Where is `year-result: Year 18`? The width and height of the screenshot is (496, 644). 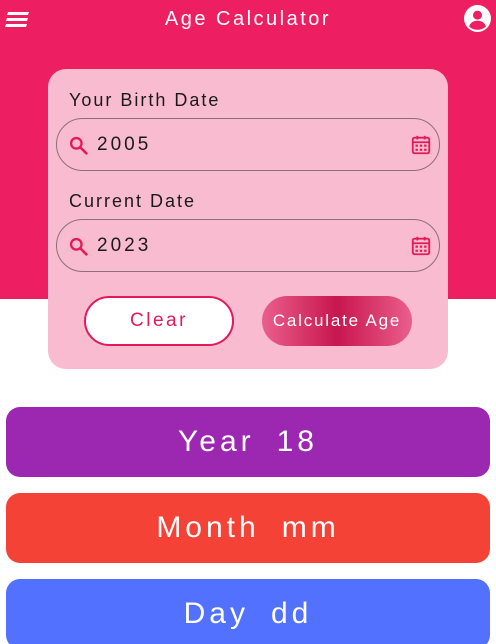 year-result: Year 18 is located at coordinates (248, 442).